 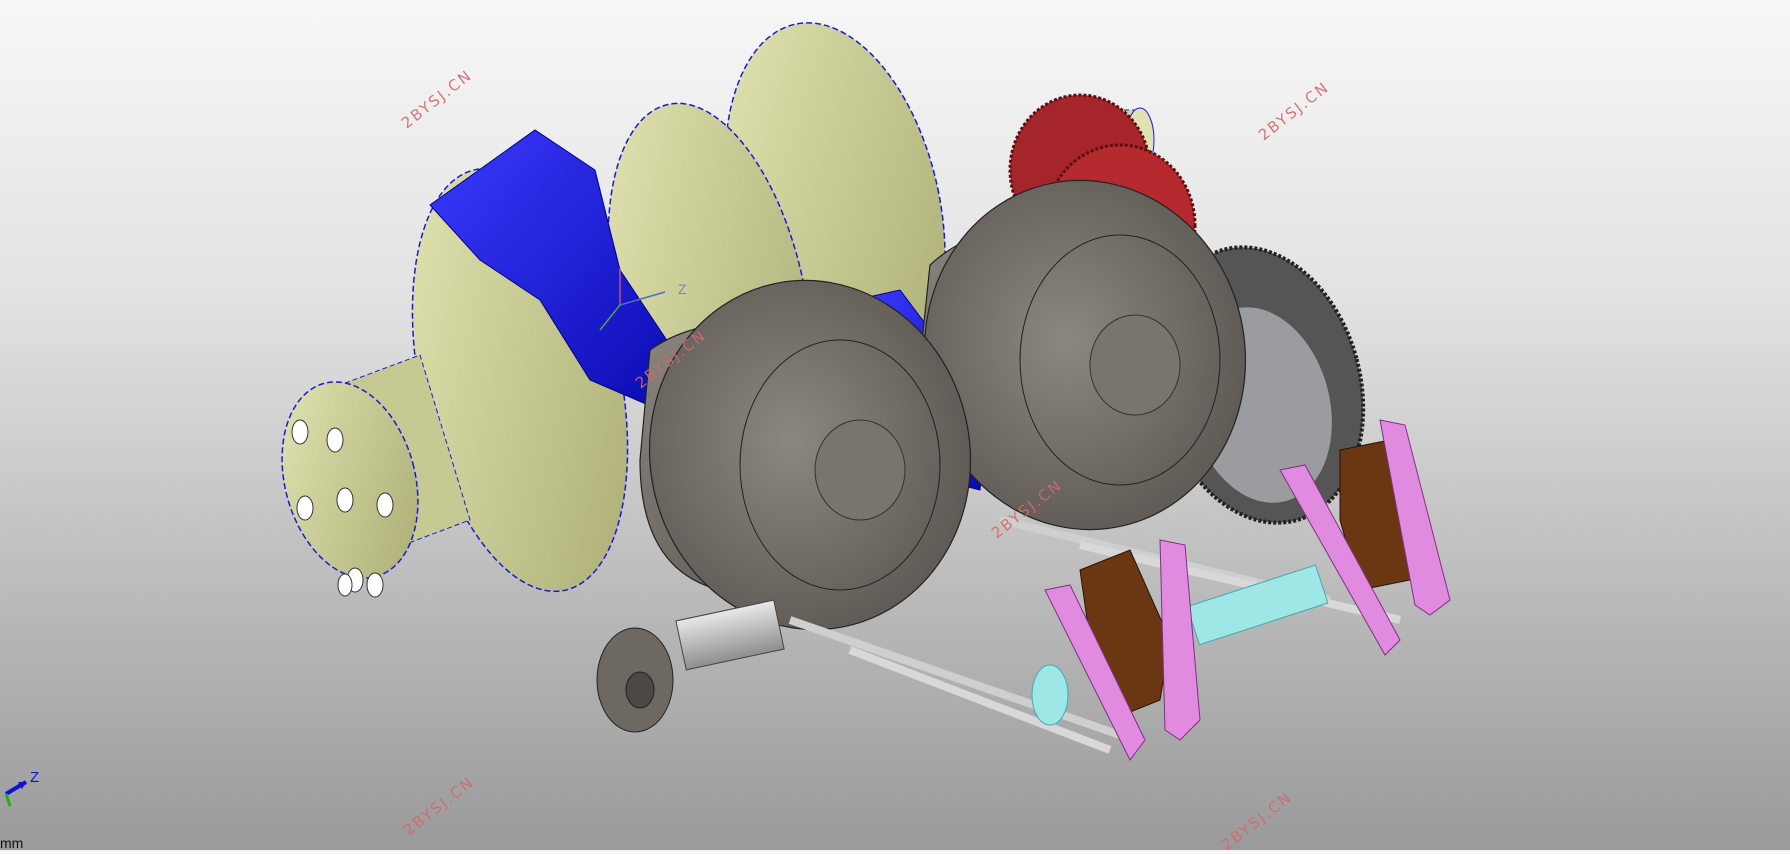 I want to click on units-label: mm, so click(x=12, y=843).